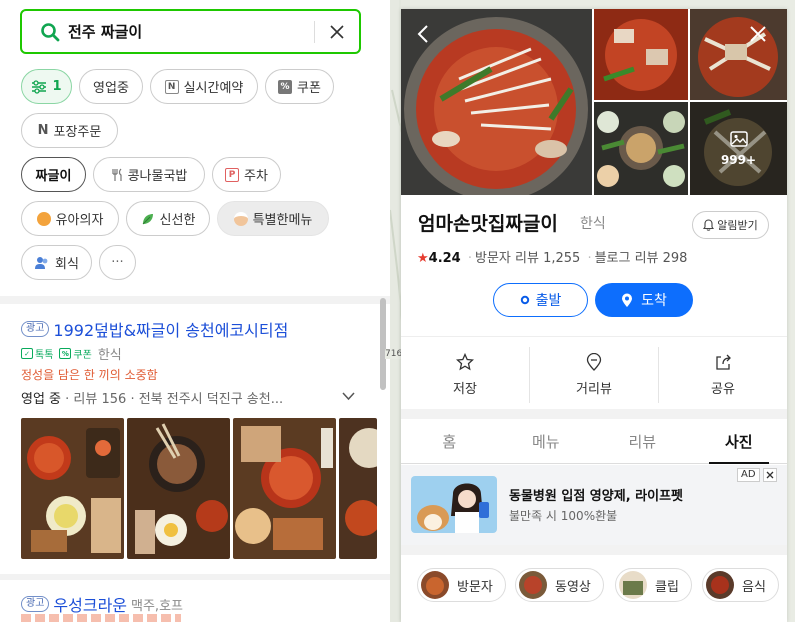 The image size is (795, 622). I want to click on chevron-down-icon, so click(348, 396).